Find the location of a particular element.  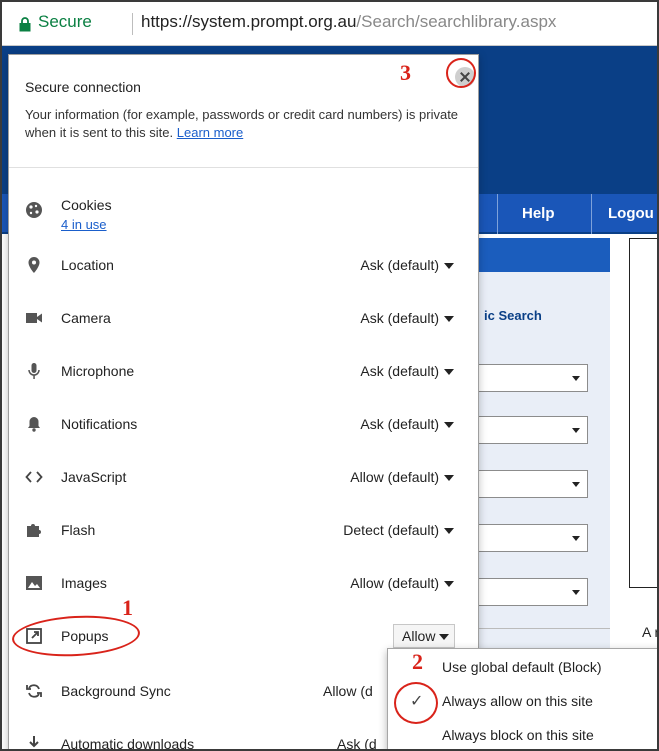

permission-row-location: Location Ask (default) is located at coordinates (243, 265).